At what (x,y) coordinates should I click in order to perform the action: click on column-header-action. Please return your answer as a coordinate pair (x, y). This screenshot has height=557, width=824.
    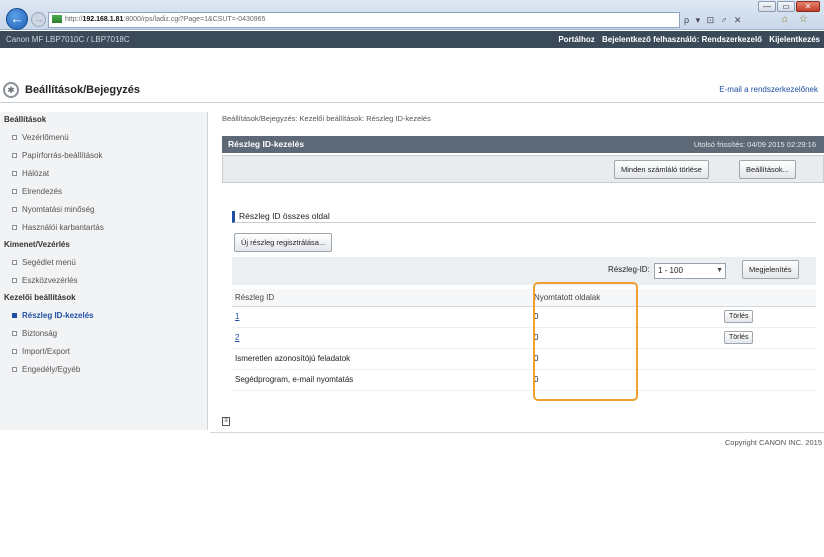
    Looking at the image, I should click on (768, 298).